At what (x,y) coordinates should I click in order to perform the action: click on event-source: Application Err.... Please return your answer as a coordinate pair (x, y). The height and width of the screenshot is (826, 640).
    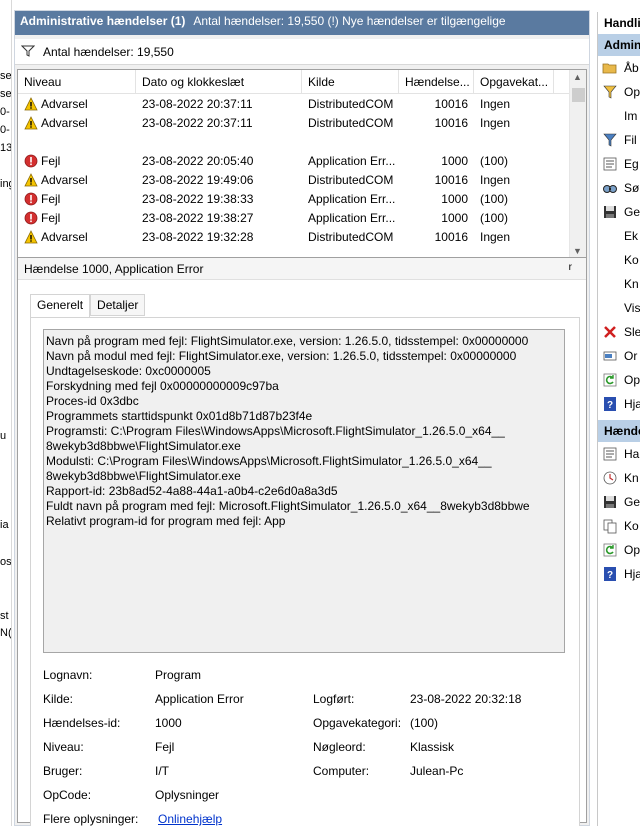
    Looking at the image, I should click on (350, 218).